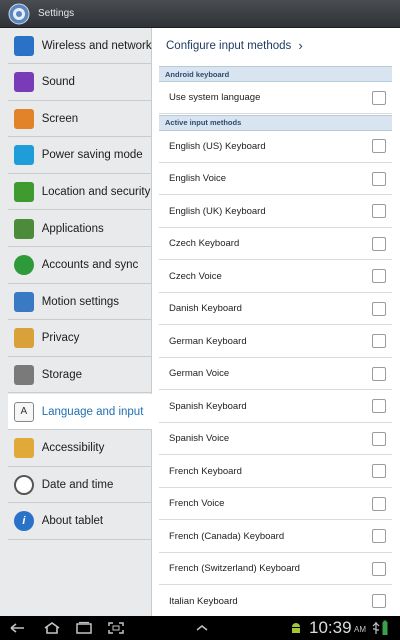  I want to click on input-method-label: Italian Keyboard, so click(203, 601).